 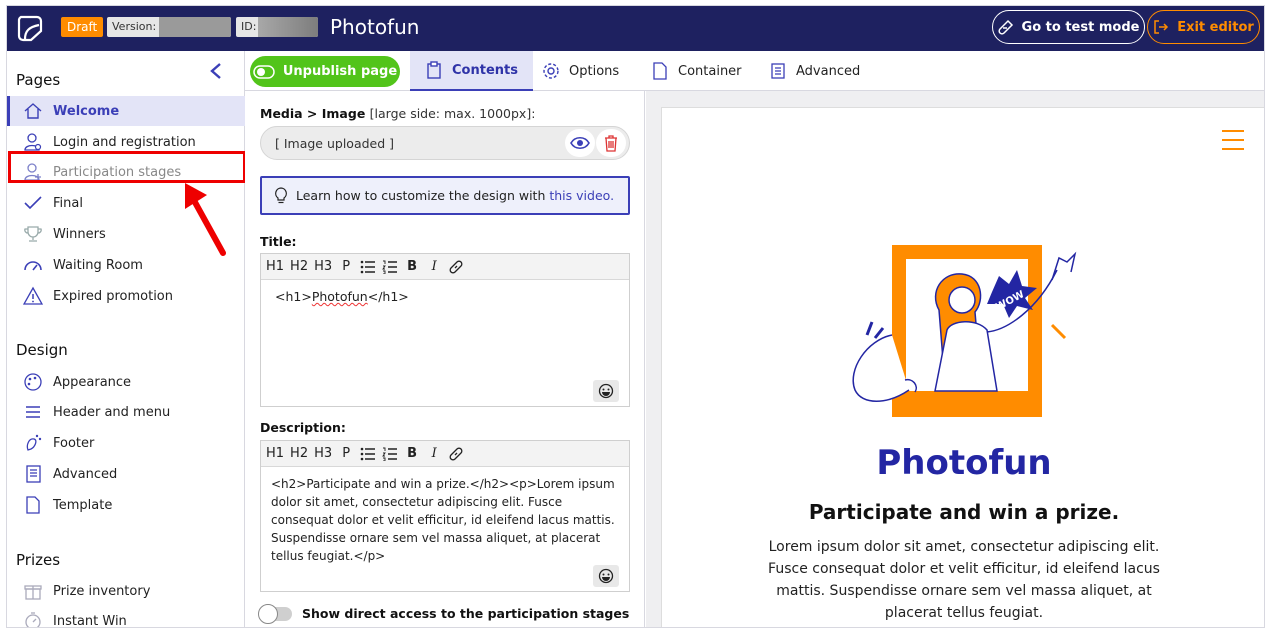 I want to click on media-image-label: Media > Image [large side: max. 1000px]:, so click(x=397, y=113).